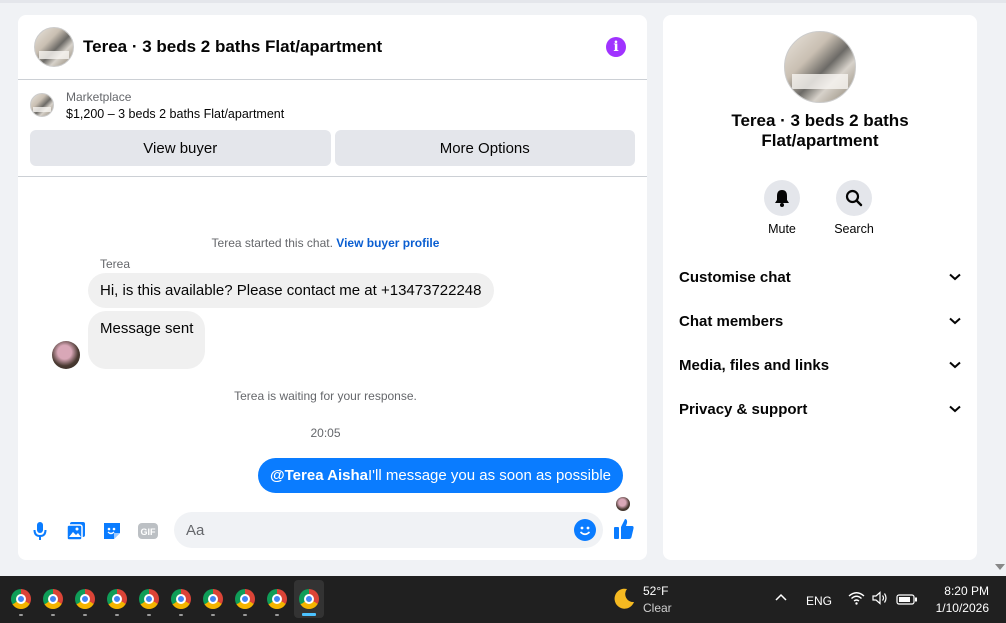 This screenshot has width=1006, height=623. What do you see at coordinates (319, 475) in the screenshot?
I see `mention: @Terea Aisha` at bounding box center [319, 475].